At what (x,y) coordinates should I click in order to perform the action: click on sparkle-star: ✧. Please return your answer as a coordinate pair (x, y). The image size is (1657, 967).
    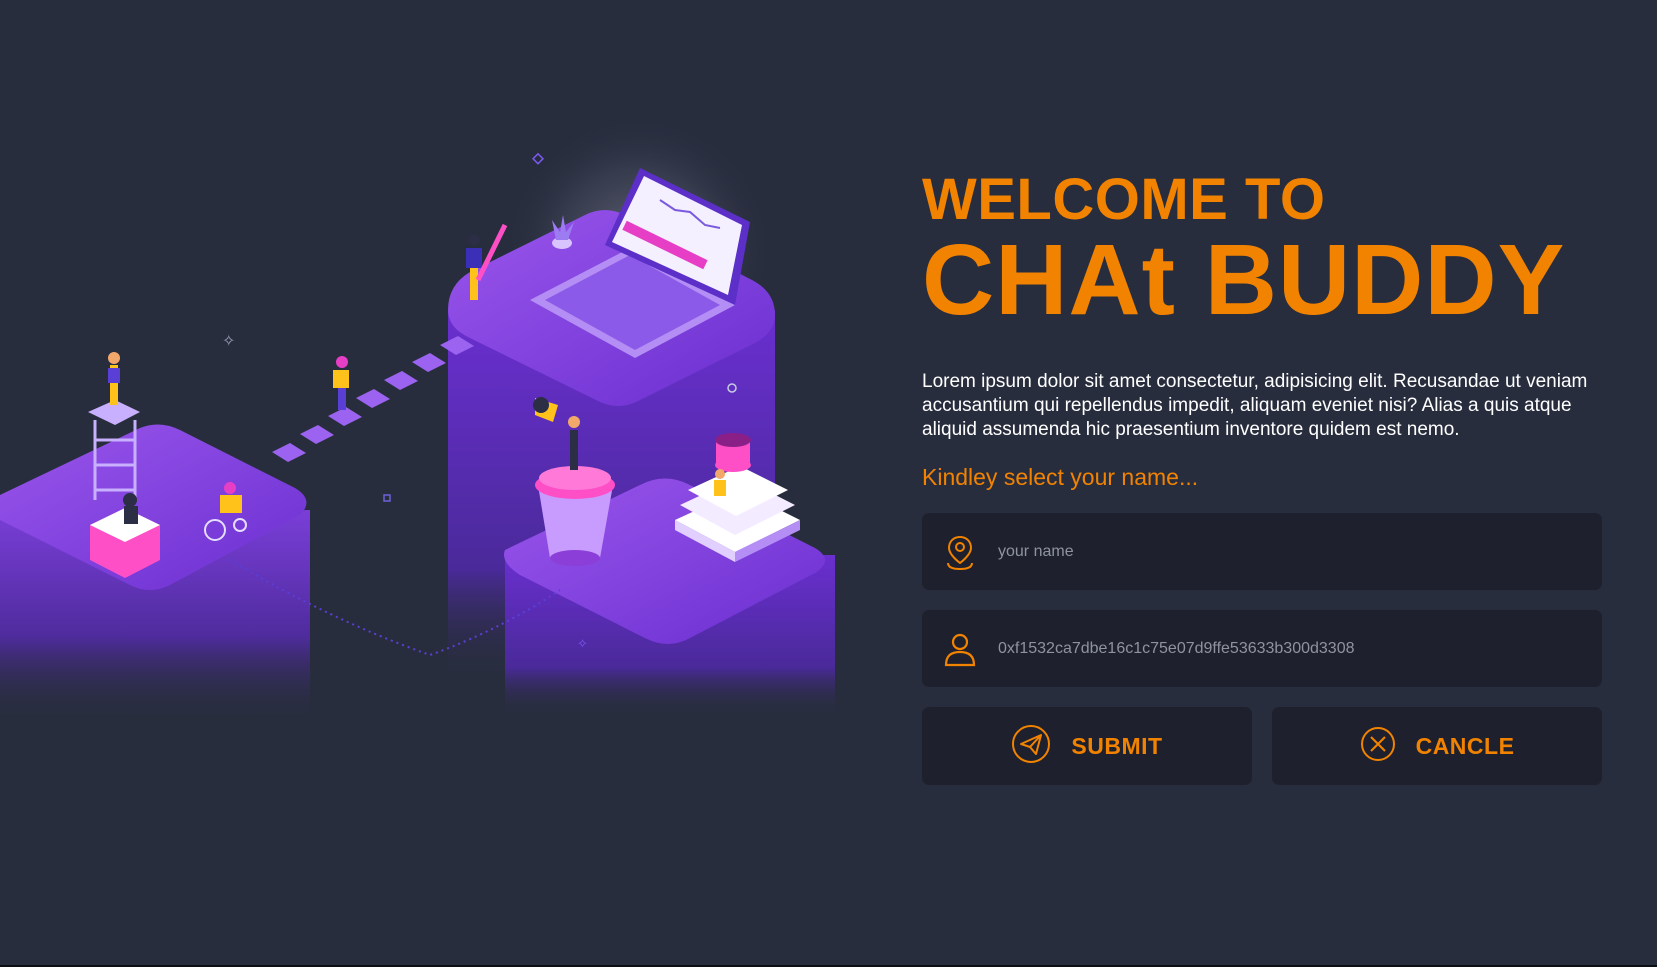
    Looking at the image, I should click on (228, 340).